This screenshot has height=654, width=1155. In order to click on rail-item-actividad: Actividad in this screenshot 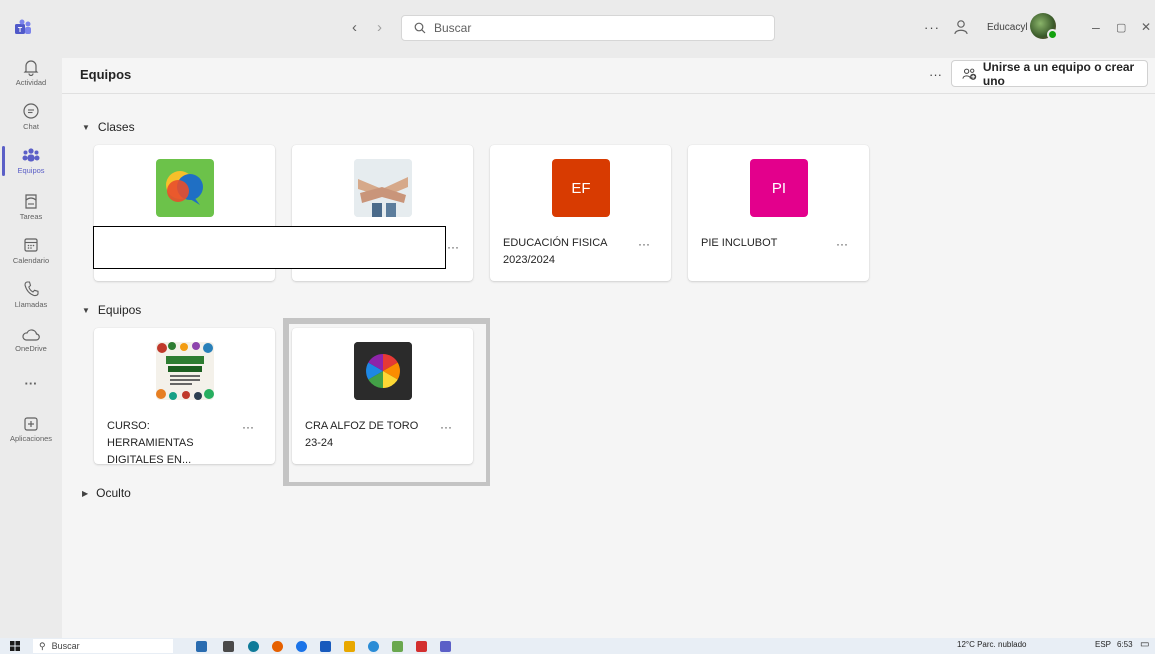, I will do `click(31, 72)`.